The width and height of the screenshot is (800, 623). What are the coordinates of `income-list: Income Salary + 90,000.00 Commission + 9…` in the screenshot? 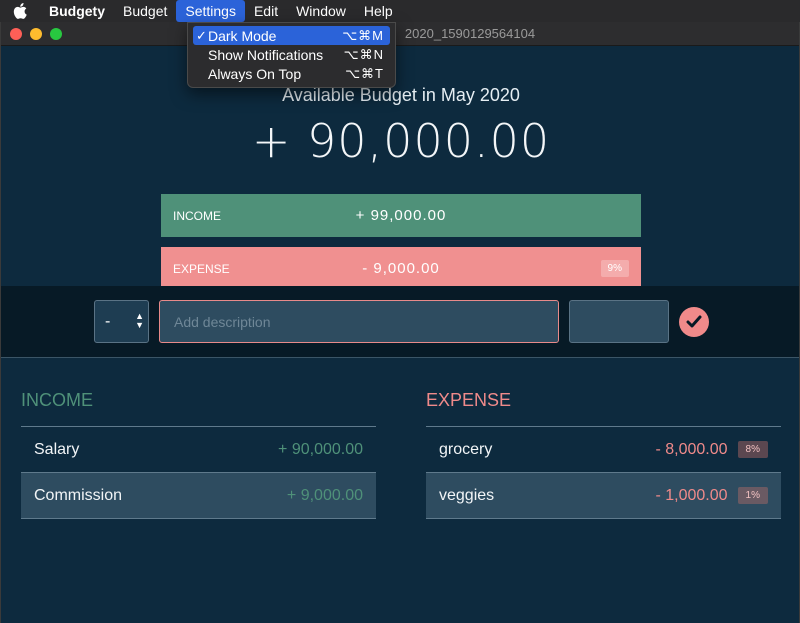 It's located at (198, 454).